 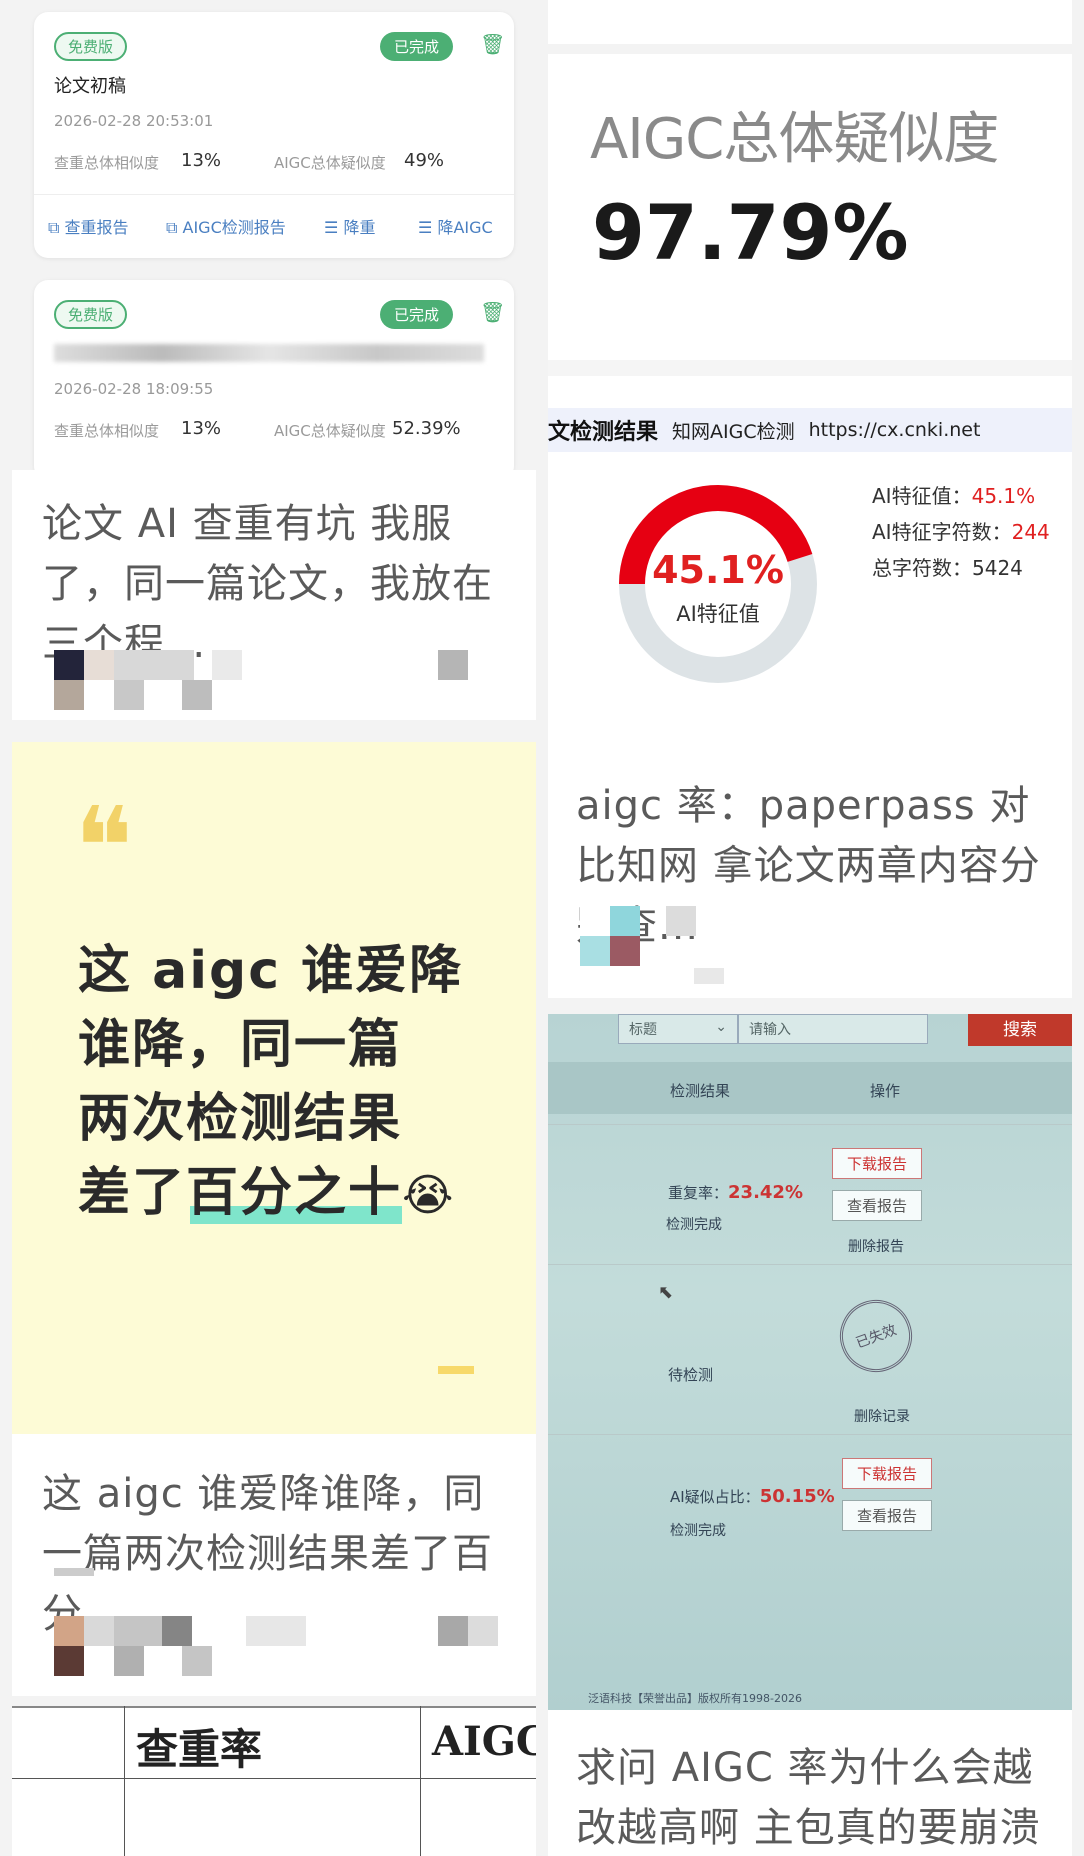 What do you see at coordinates (954, 496) in the screenshot?
I see `stat-ai-value: AI特征值：45.1%` at bounding box center [954, 496].